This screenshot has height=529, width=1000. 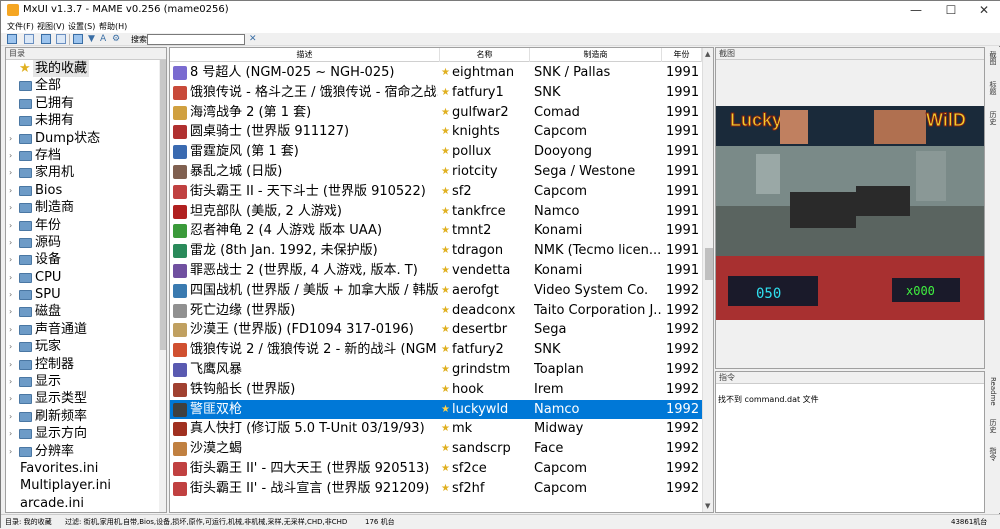 What do you see at coordinates (86, 416) in the screenshot?
I see `tree-item: › 刷新频率` at bounding box center [86, 416].